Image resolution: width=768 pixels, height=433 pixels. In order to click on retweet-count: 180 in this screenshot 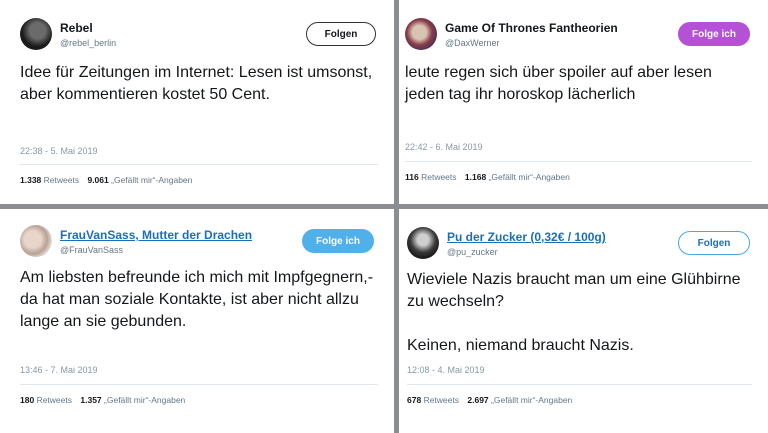, I will do `click(27, 400)`.